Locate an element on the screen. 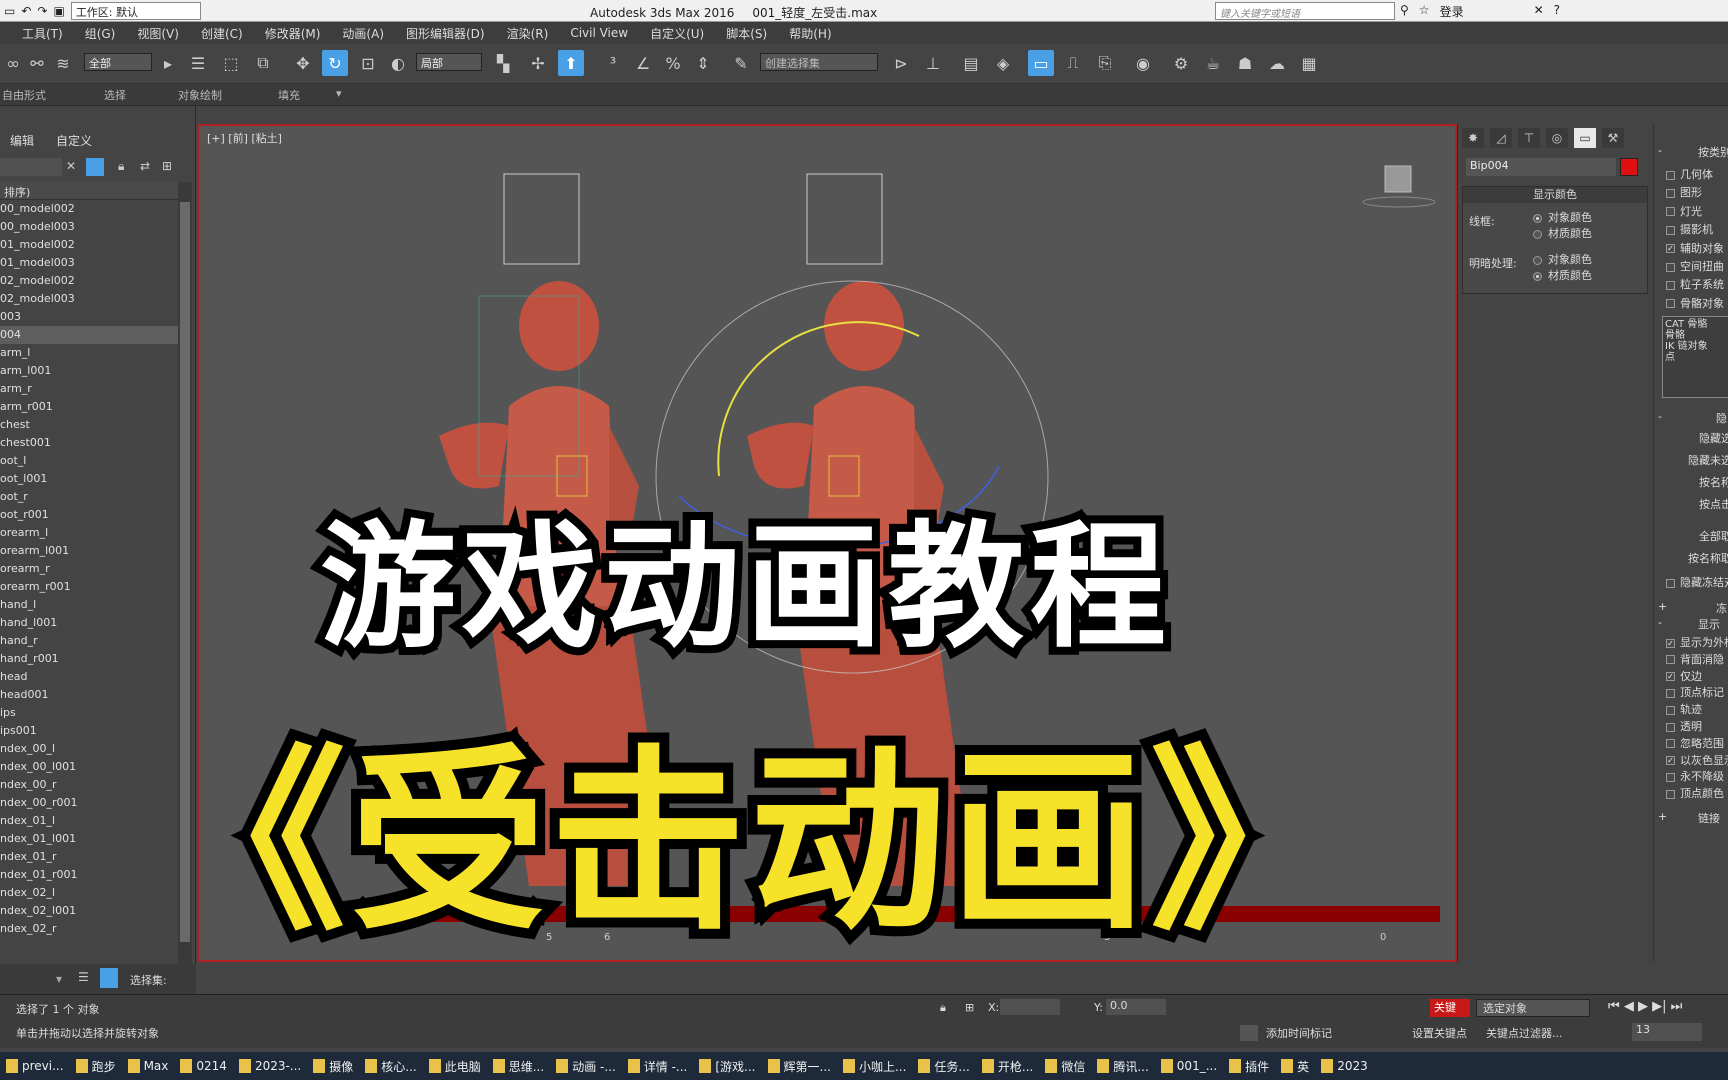 This screenshot has width=1728, height=1080. toggle-scene-explorer-icon: ▤ is located at coordinates (971, 63).